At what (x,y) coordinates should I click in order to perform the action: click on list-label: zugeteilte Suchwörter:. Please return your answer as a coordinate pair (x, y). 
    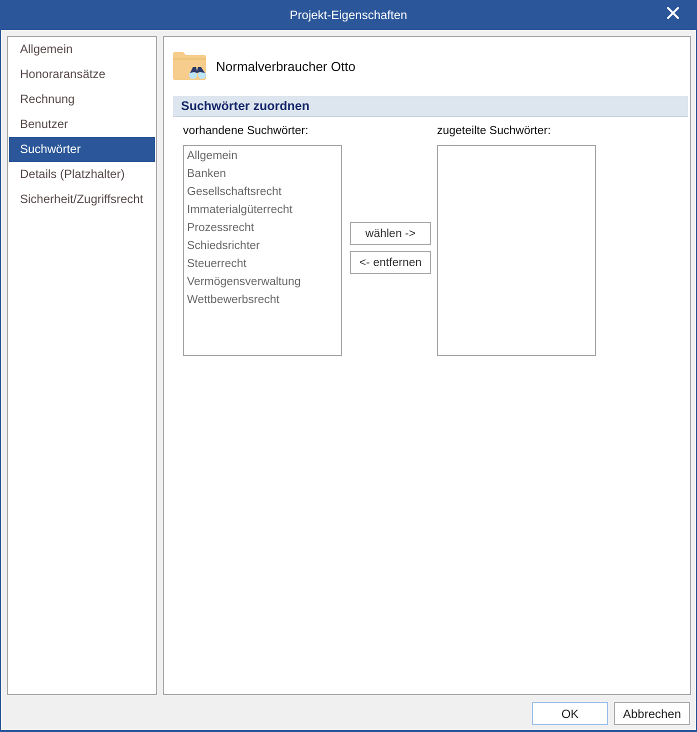
    Looking at the image, I should click on (494, 131).